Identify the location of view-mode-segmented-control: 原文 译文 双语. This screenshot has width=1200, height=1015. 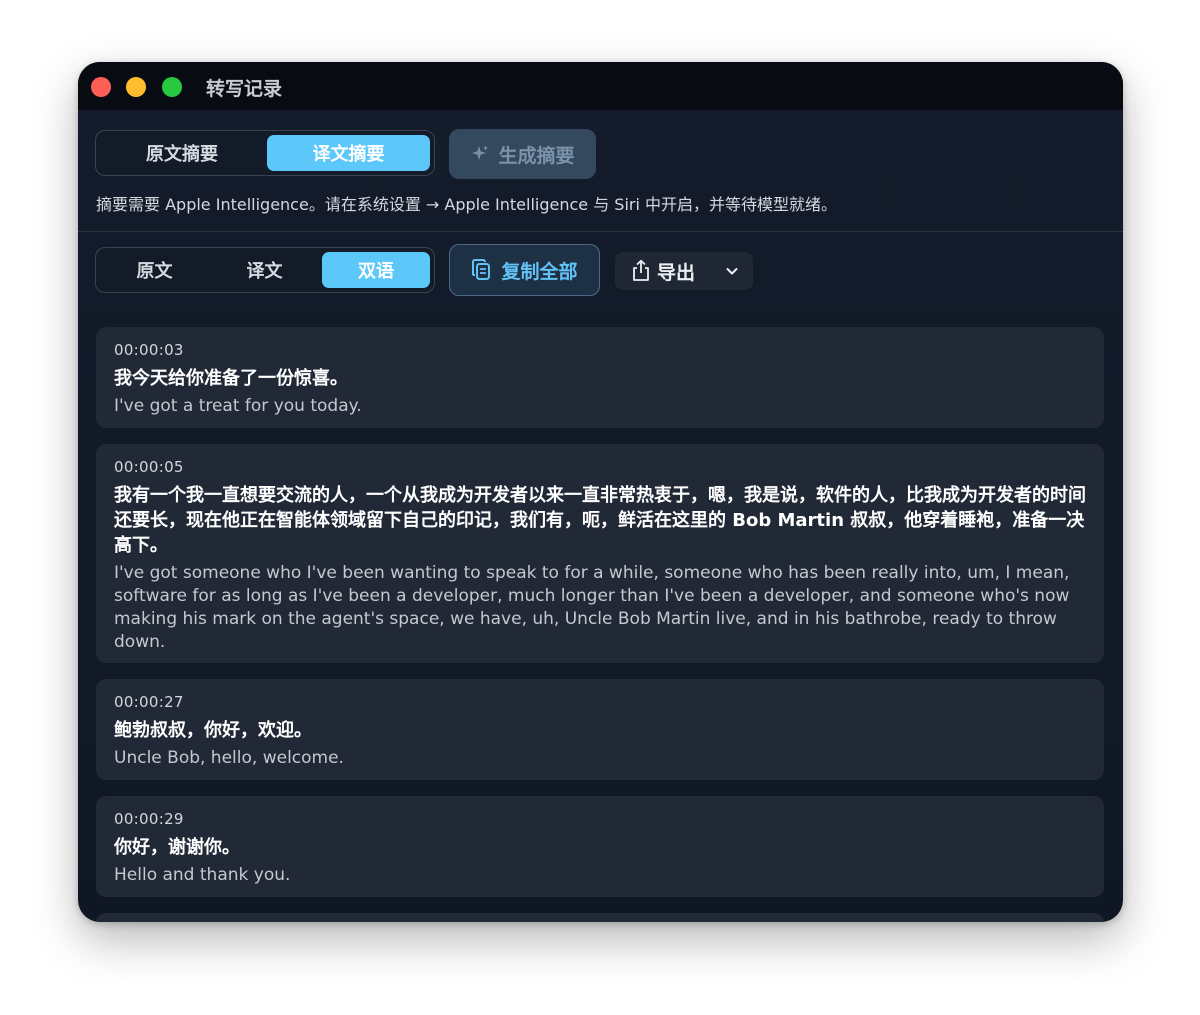
(265, 270).